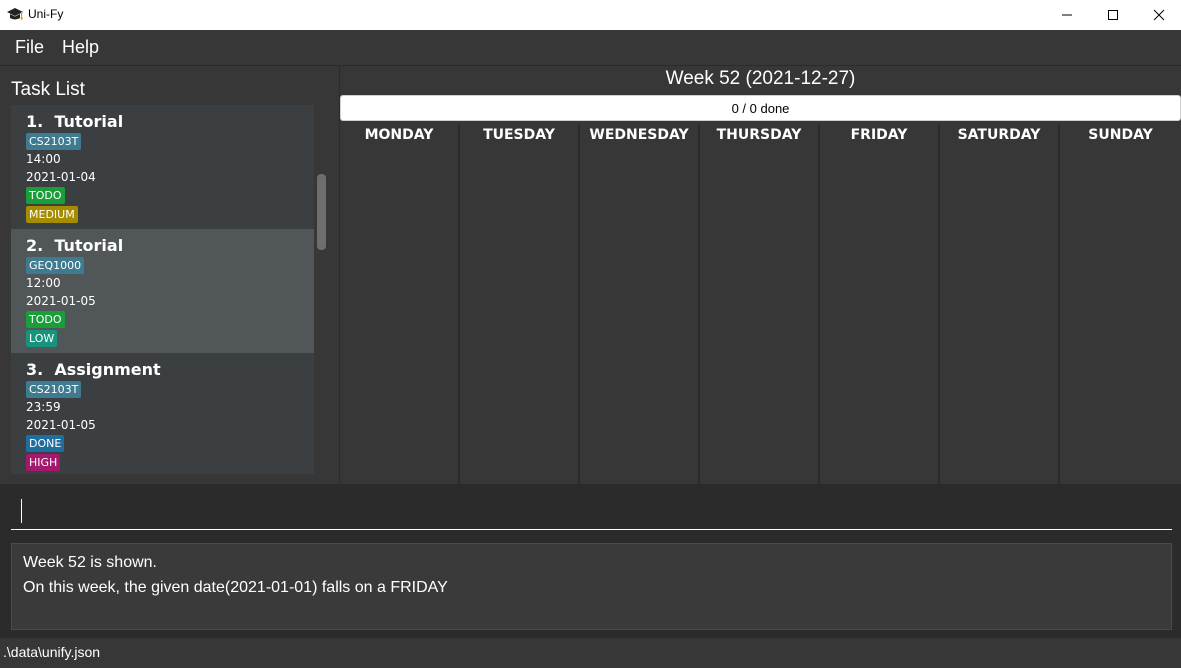 This screenshot has width=1181, height=668. Describe the element at coordinates (48, 89) in the screenshot. I see `task-list-title: Task List` at that location.